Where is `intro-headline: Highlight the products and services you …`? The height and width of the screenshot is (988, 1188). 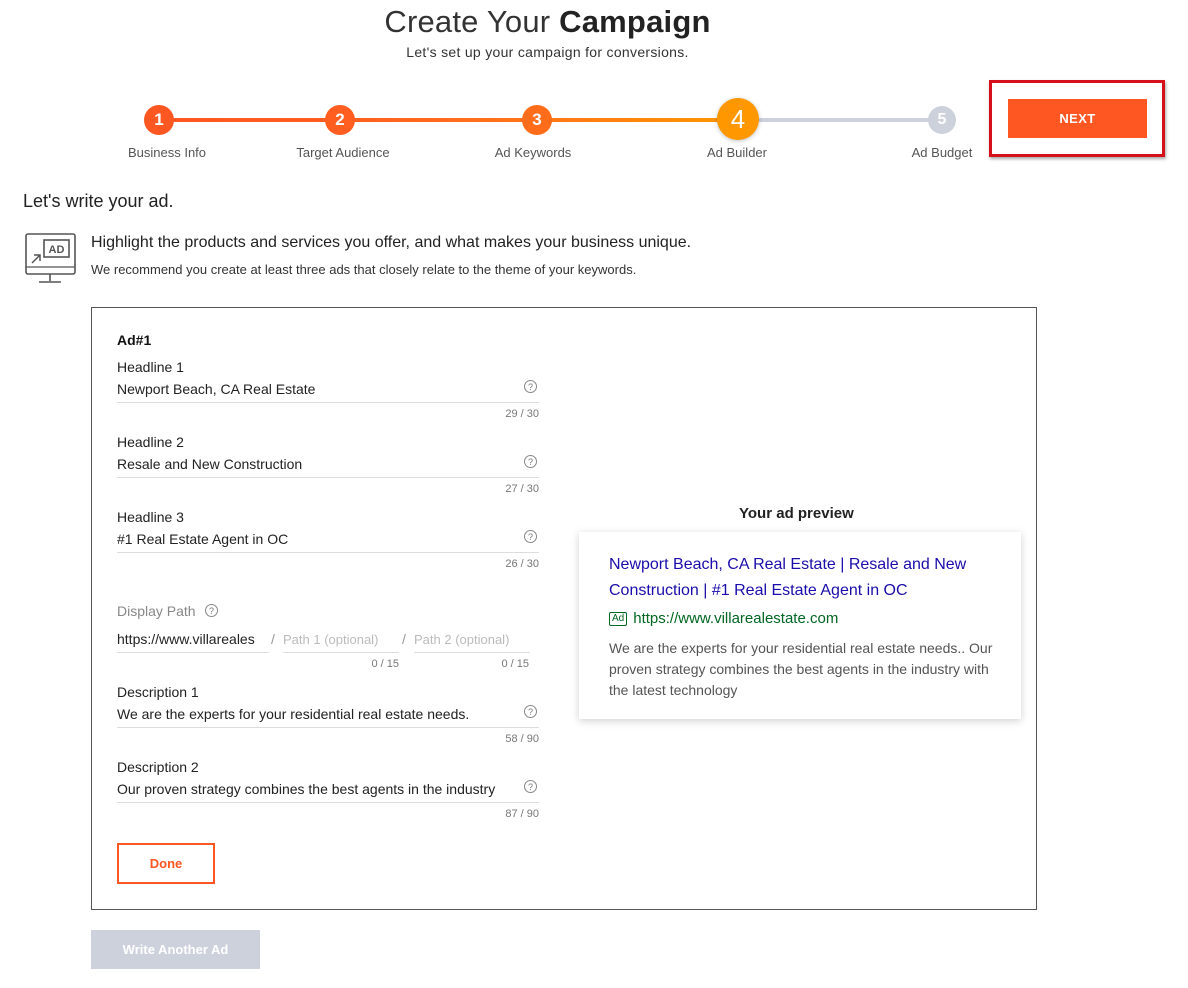
intro-headline: Highlight the products and services you … is located at coordinates (391, 242).